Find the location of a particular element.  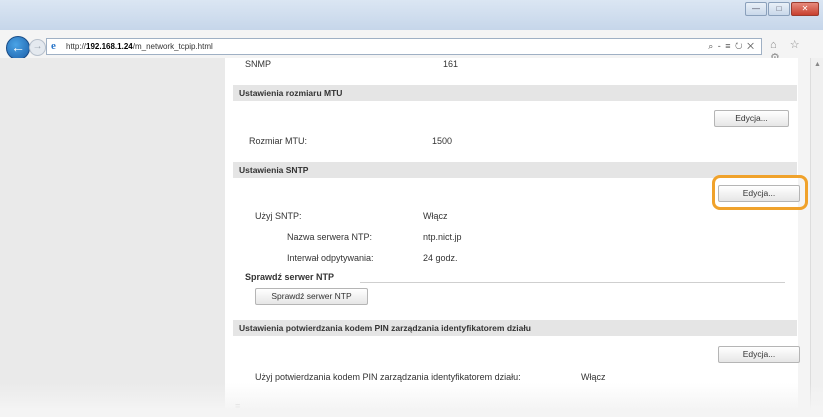

snmp-value: 161 is located at coordinates (451, 64).